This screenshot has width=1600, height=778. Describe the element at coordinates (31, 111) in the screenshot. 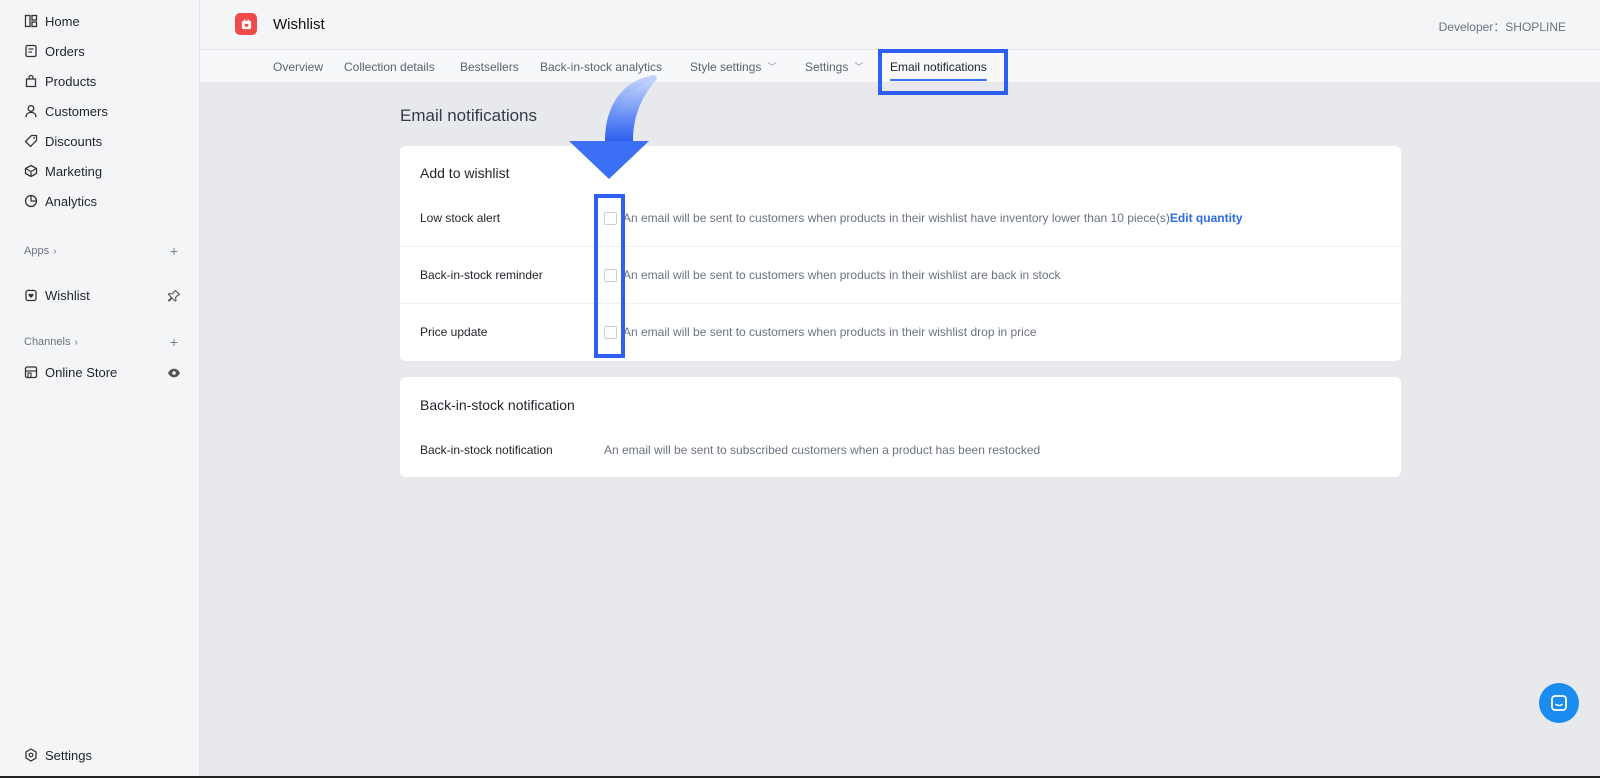

I see `customers-icon` at that location.